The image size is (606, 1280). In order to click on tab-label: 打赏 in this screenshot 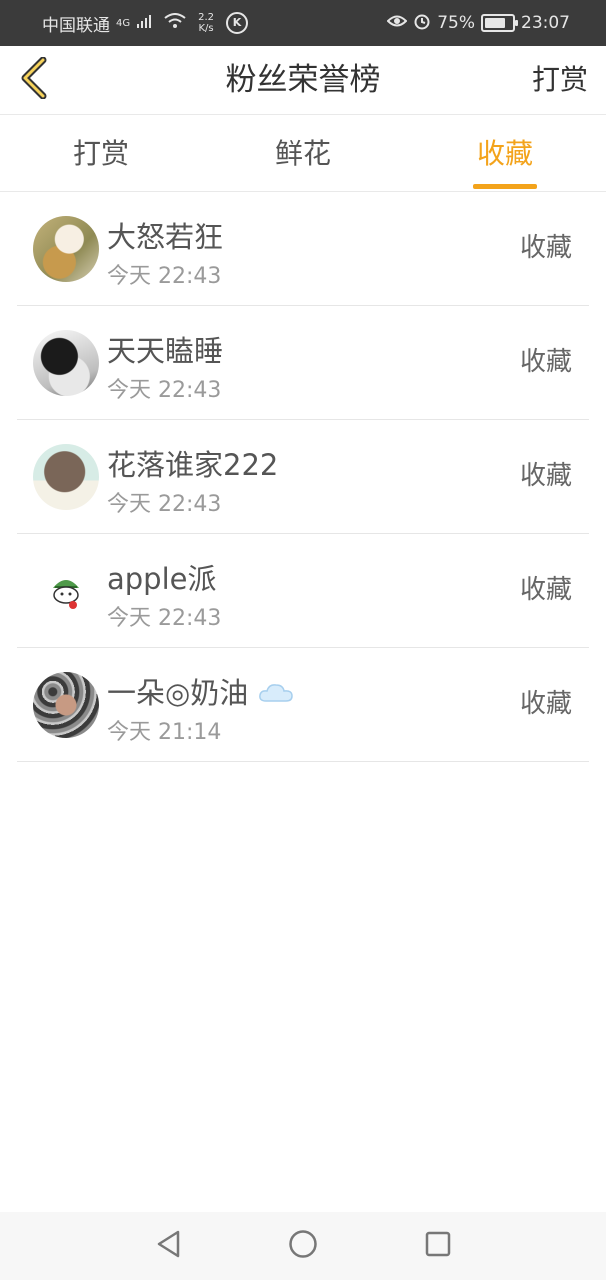, I will do `click(100, 153)`.